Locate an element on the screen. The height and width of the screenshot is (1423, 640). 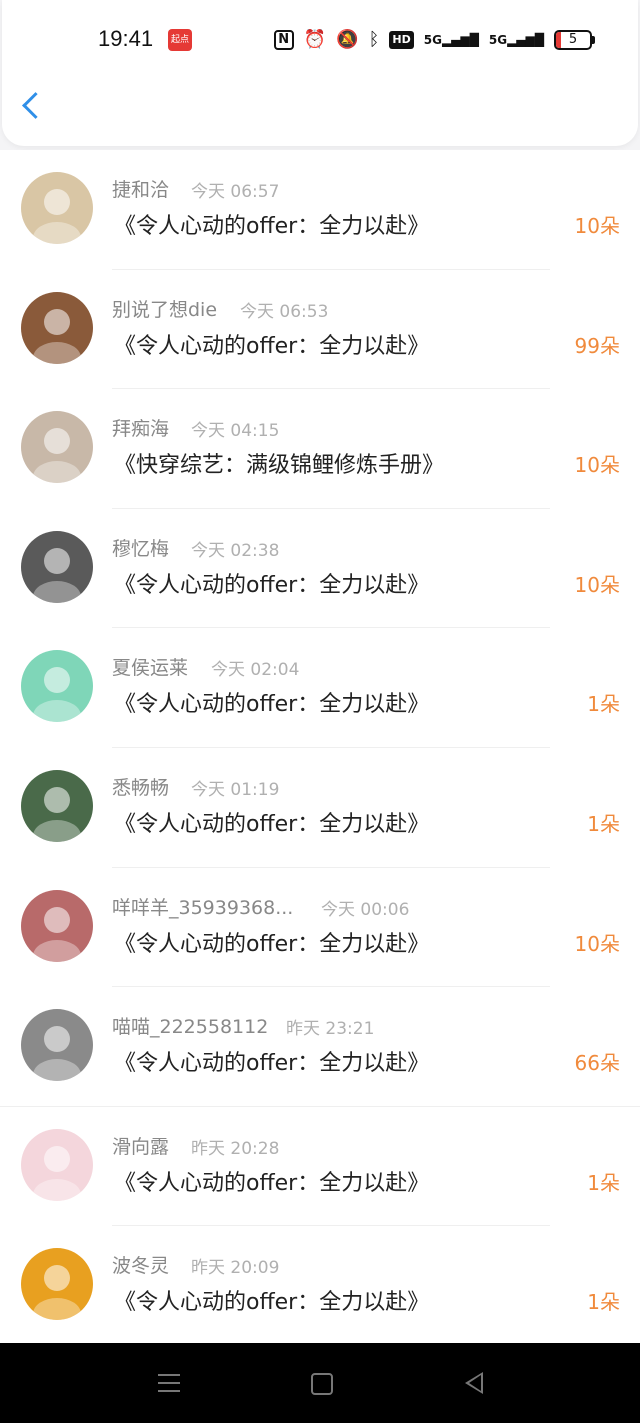
bluetooth-icon: ᛒ is located at coordinates (374, 39).